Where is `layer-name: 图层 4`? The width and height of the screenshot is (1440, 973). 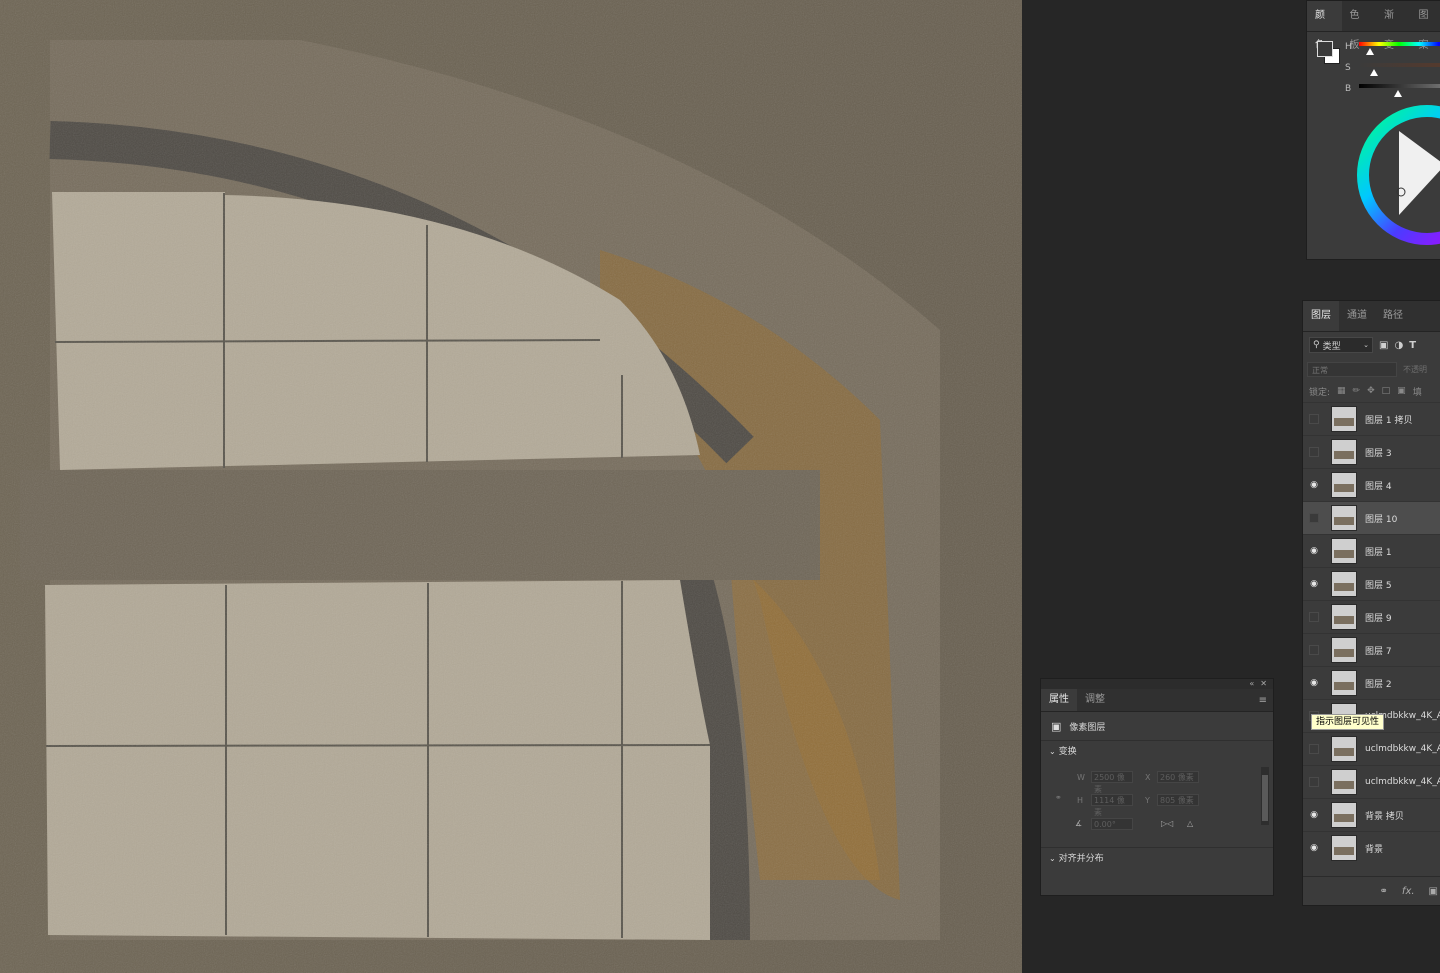 layer-name: 图层 4 is located at coordinates (1378, 486).